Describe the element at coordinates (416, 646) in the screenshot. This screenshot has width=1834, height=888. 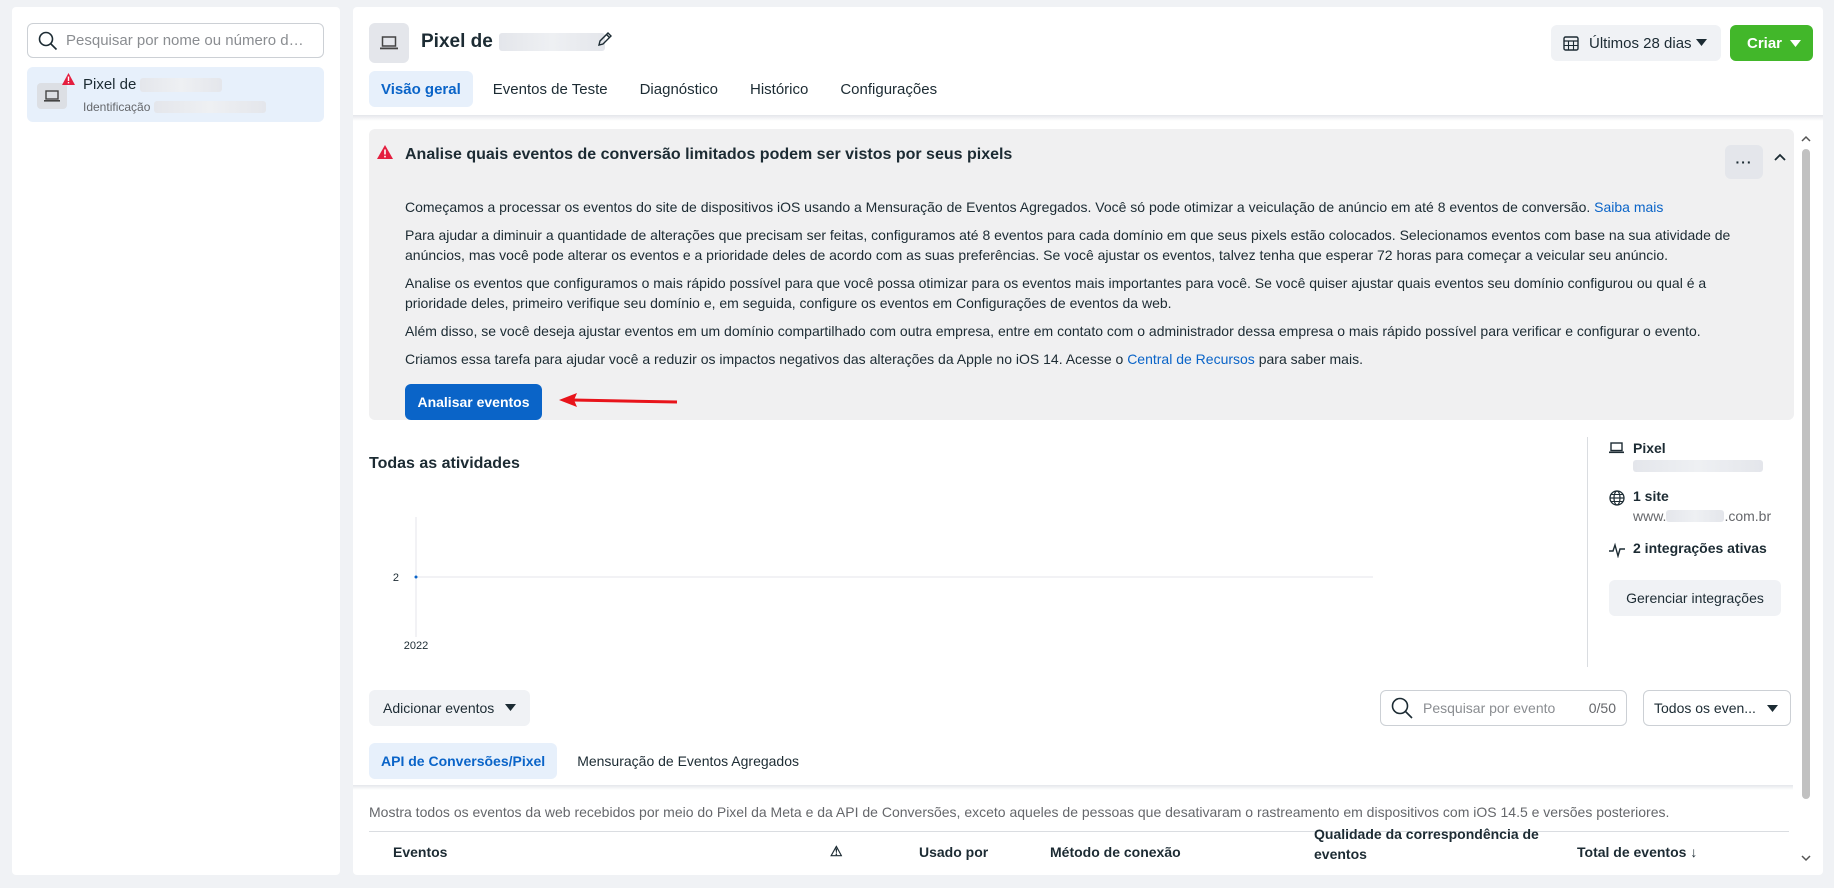
I see `x-tick-label: 2022` at that location.